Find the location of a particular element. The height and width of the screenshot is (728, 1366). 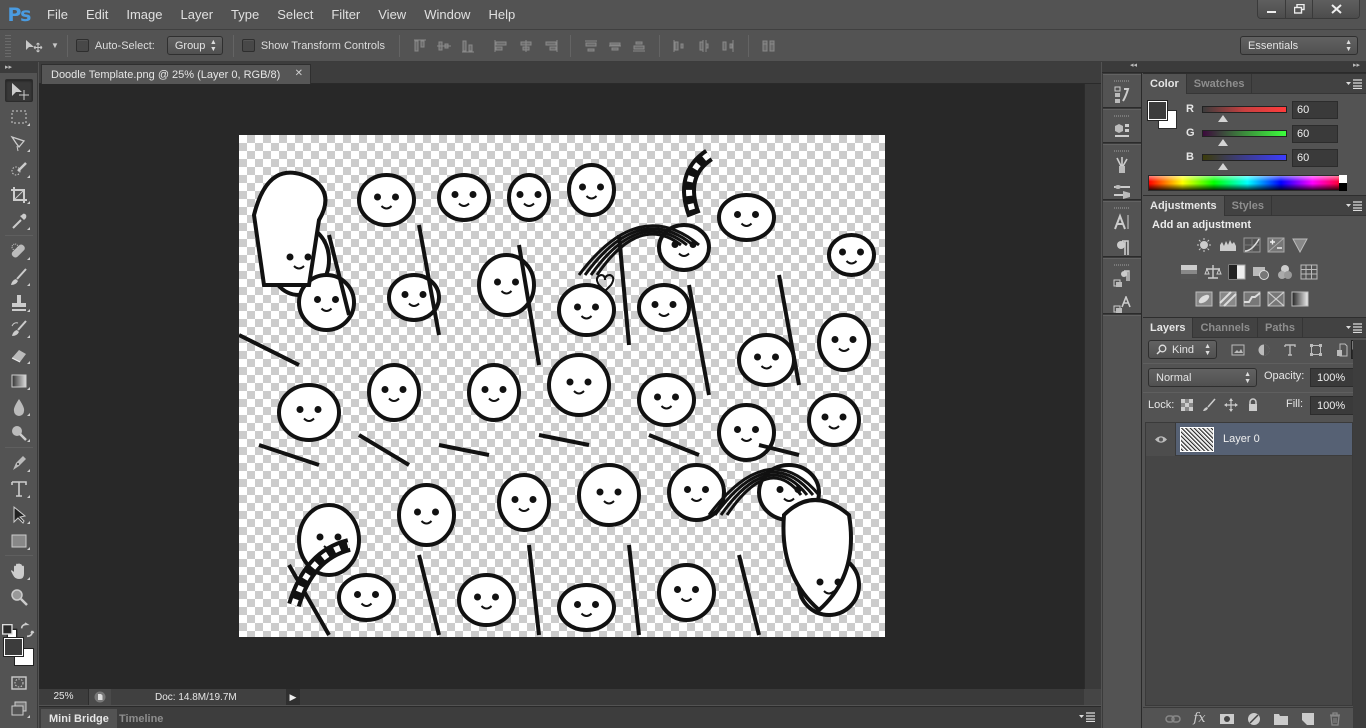

blur-tool is located at coordinates (19, 406).